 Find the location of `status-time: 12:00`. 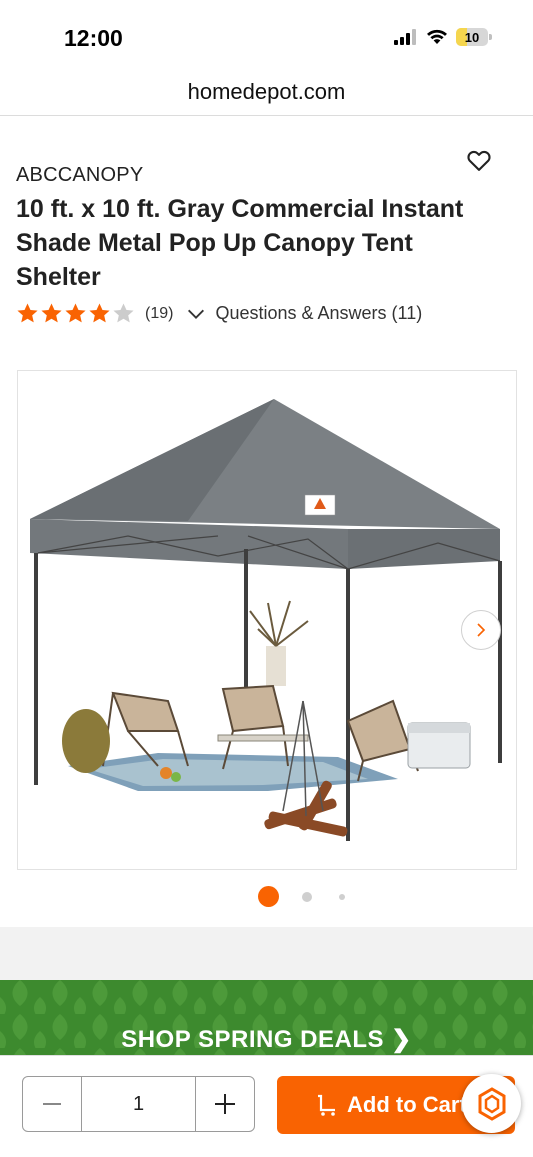

status-time: 12:00 is located at coordinates (93, 38).